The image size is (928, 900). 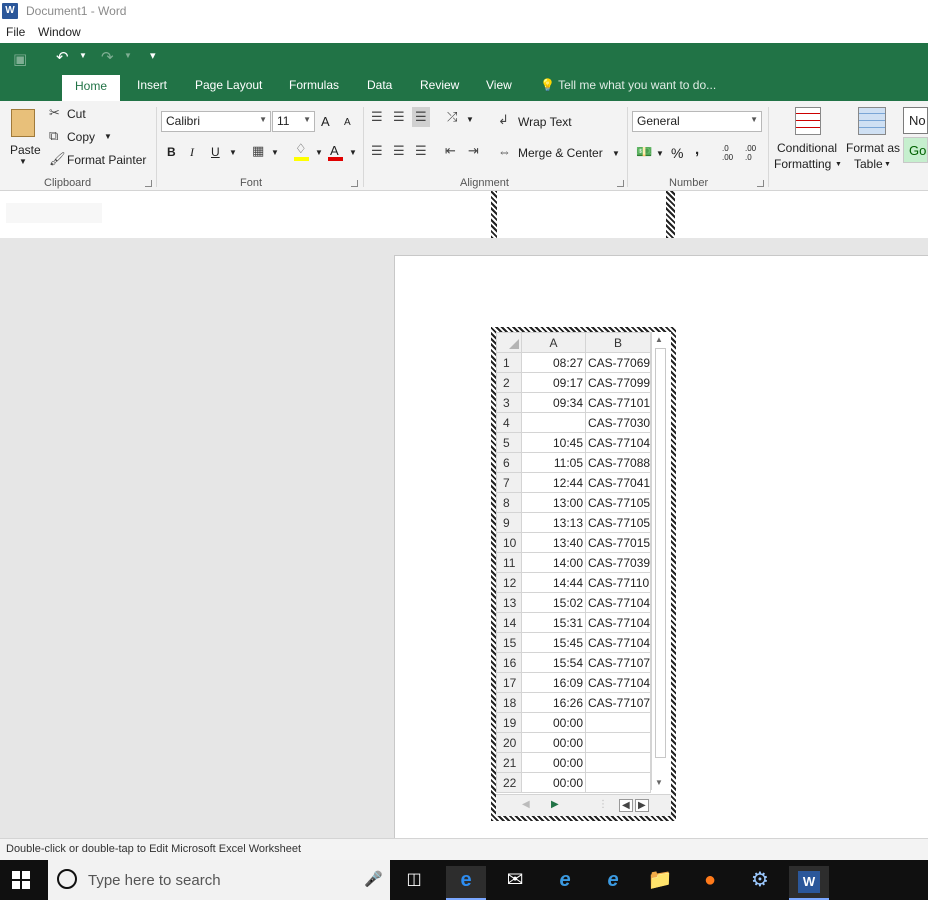 What do you see at coordinates (553, 382) in the screenshot?
I see `cell-a: 09:17` at bounding box center [553, 382].